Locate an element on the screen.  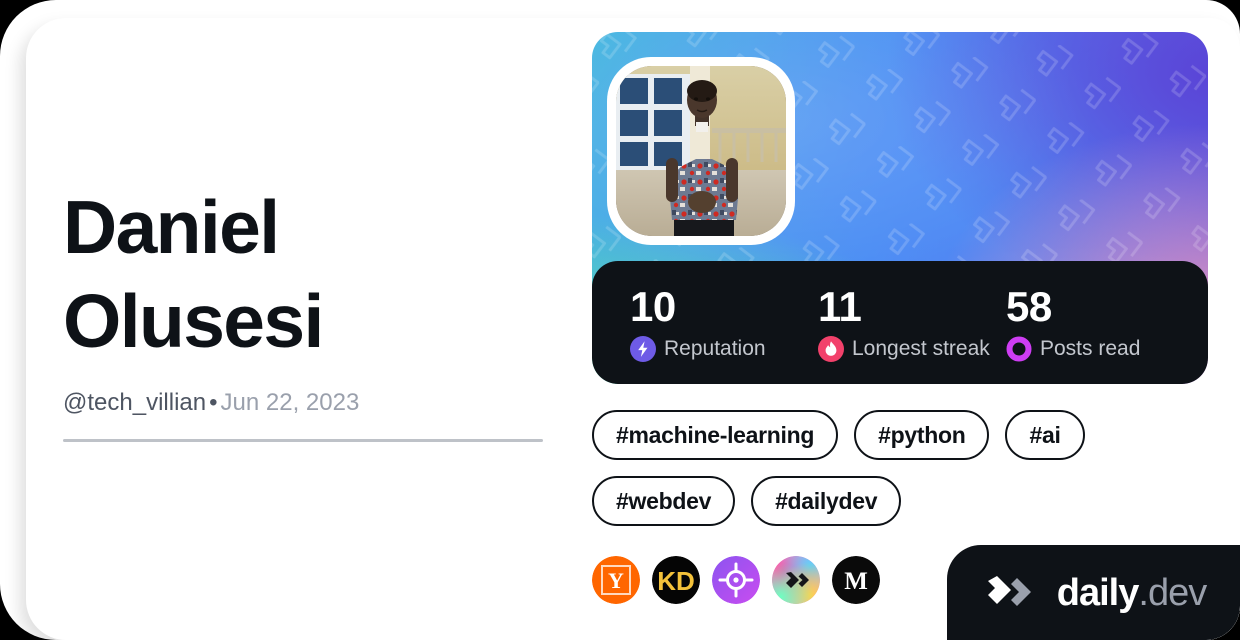
kdnuggets-source-icon: KD is located at coordinates (676, 580).